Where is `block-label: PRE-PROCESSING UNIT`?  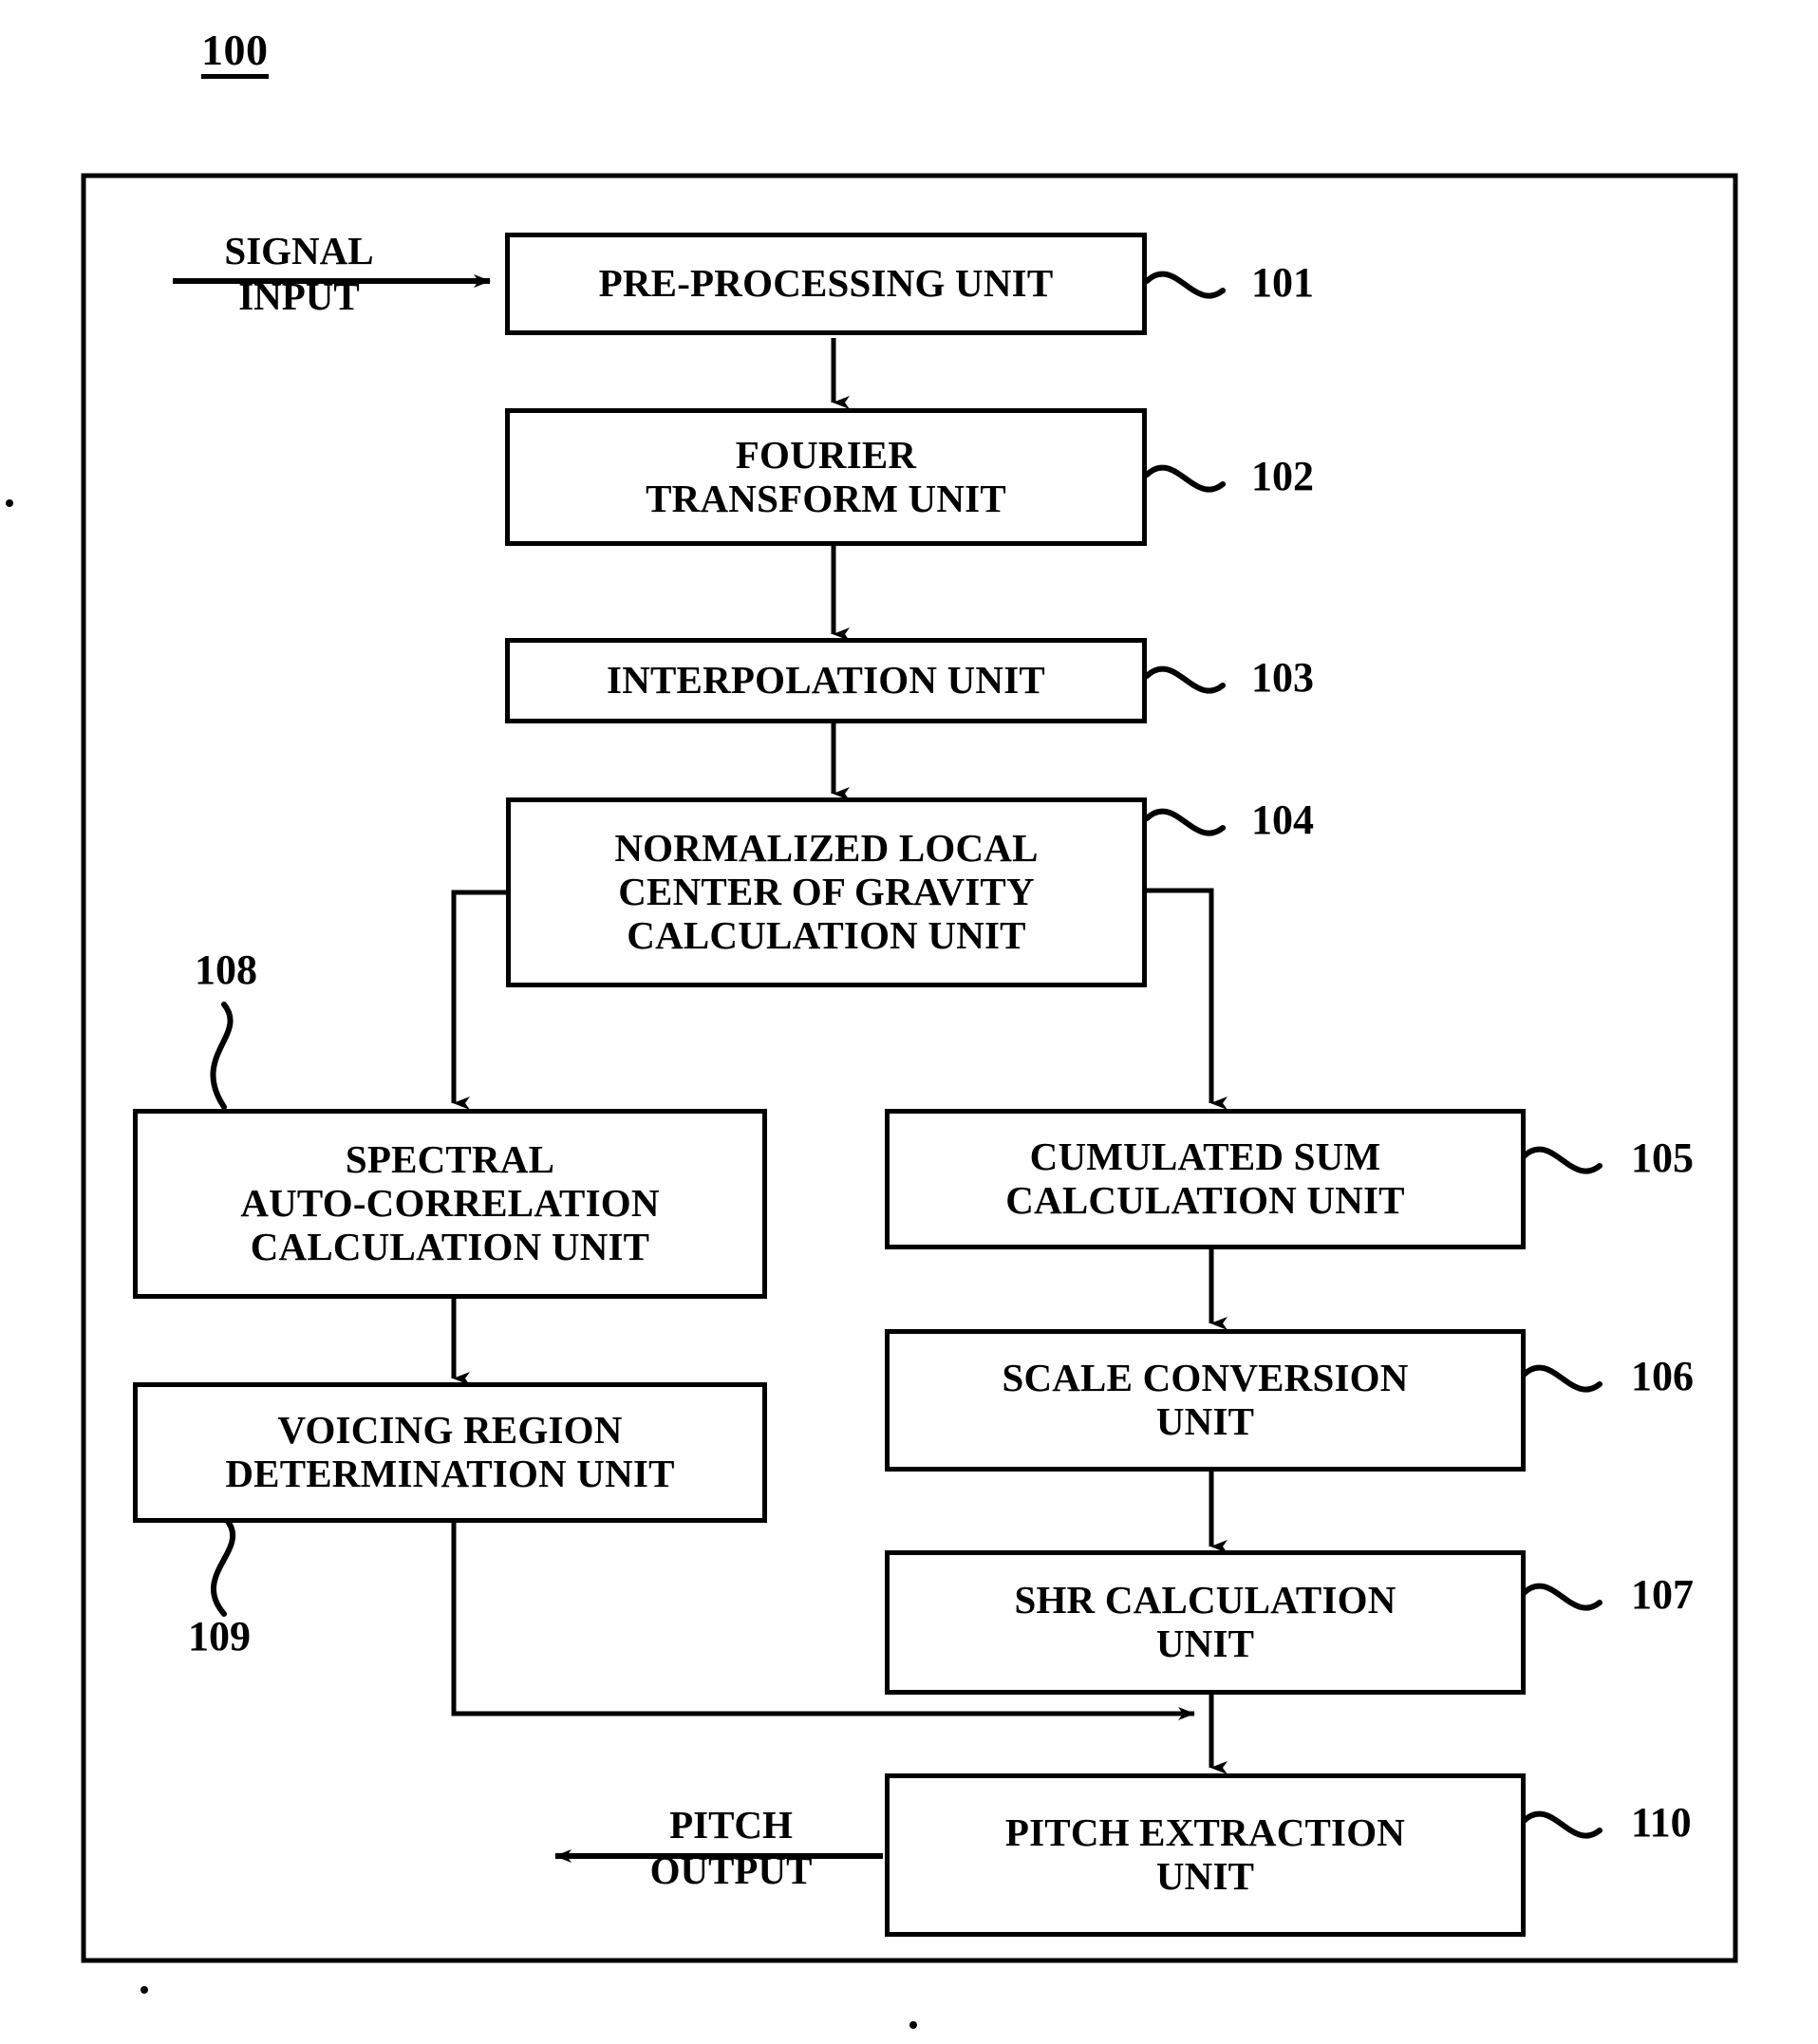 block-label: PRE-PROCESSING UNIT is located at coordinates (826, 283).